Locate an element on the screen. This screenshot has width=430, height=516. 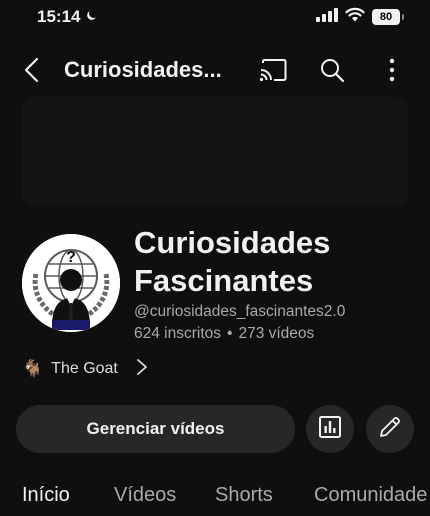
channel-handle: @curiosidades_fascinantes2.0 is located at coordinates (240, 311).